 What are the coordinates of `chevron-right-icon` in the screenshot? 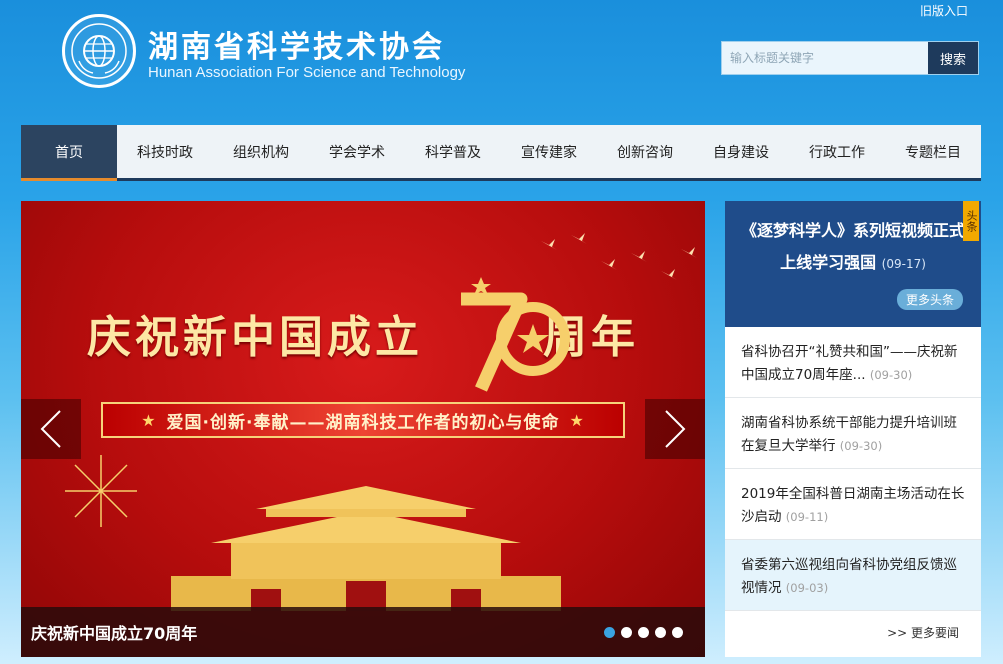 It's located at (675, 429).